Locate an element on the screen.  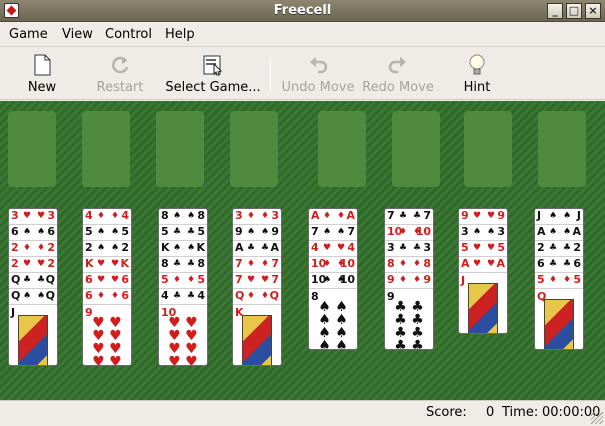
card-stacked: 6 ♠ ♠ 6 is located at coordinates (33, 233).